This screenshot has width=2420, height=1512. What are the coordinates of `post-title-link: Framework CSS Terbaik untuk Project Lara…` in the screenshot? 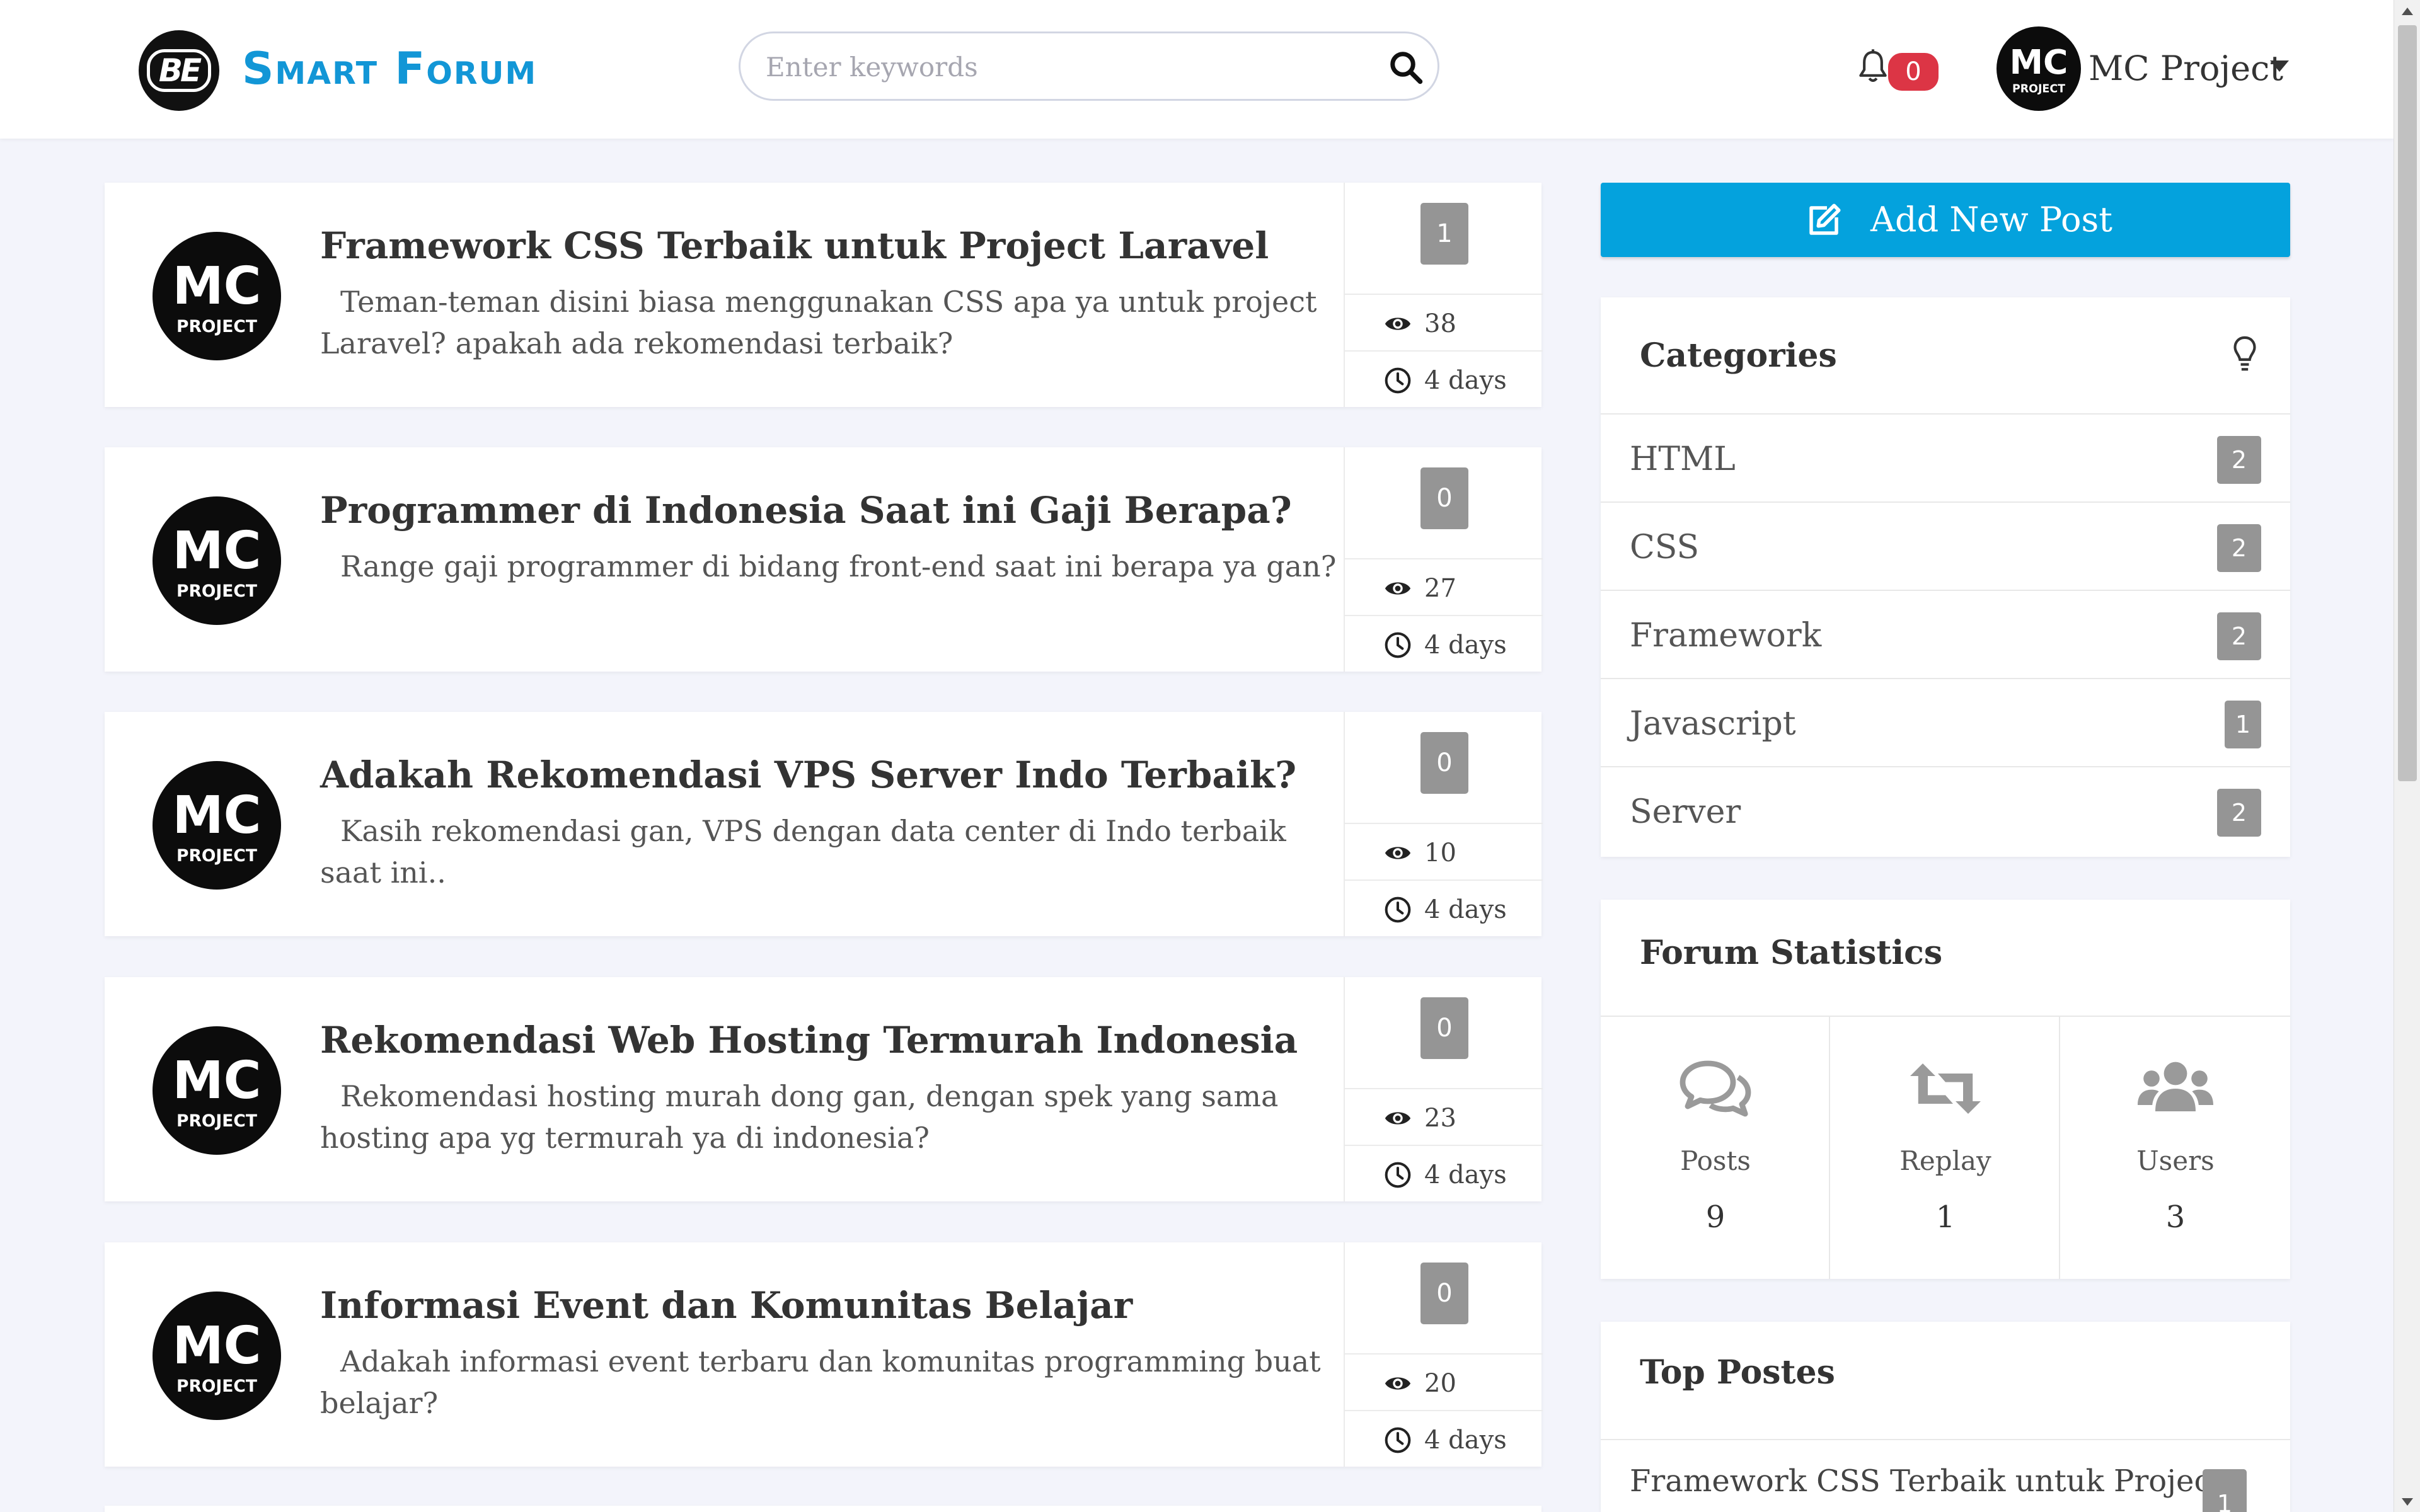 It's located at (824, 245).